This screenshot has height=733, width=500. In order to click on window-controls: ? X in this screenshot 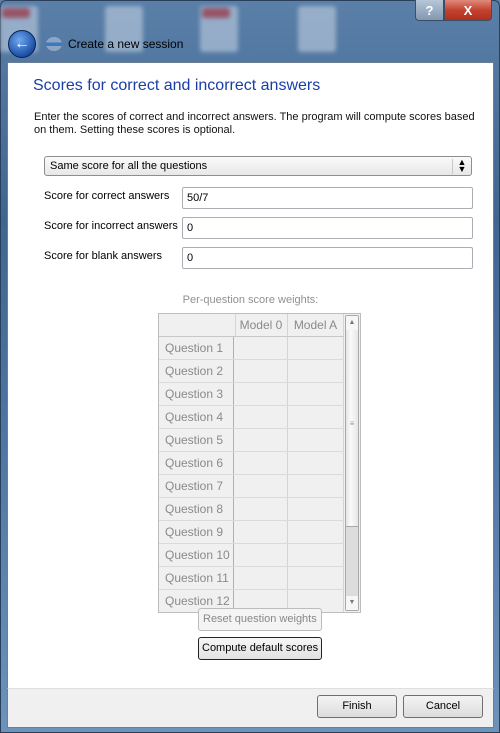, I will do `click(453, 10)`.